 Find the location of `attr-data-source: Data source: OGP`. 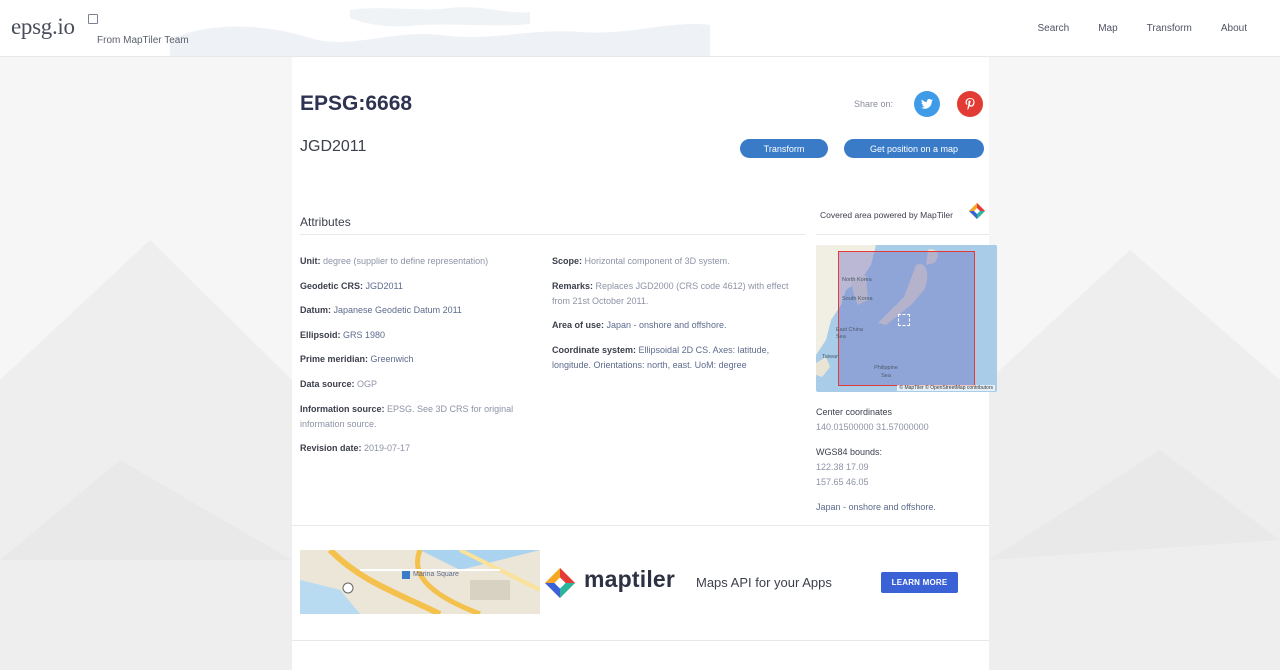

attr-data-source: Data source: OGP is located at coordinates (412, 384).